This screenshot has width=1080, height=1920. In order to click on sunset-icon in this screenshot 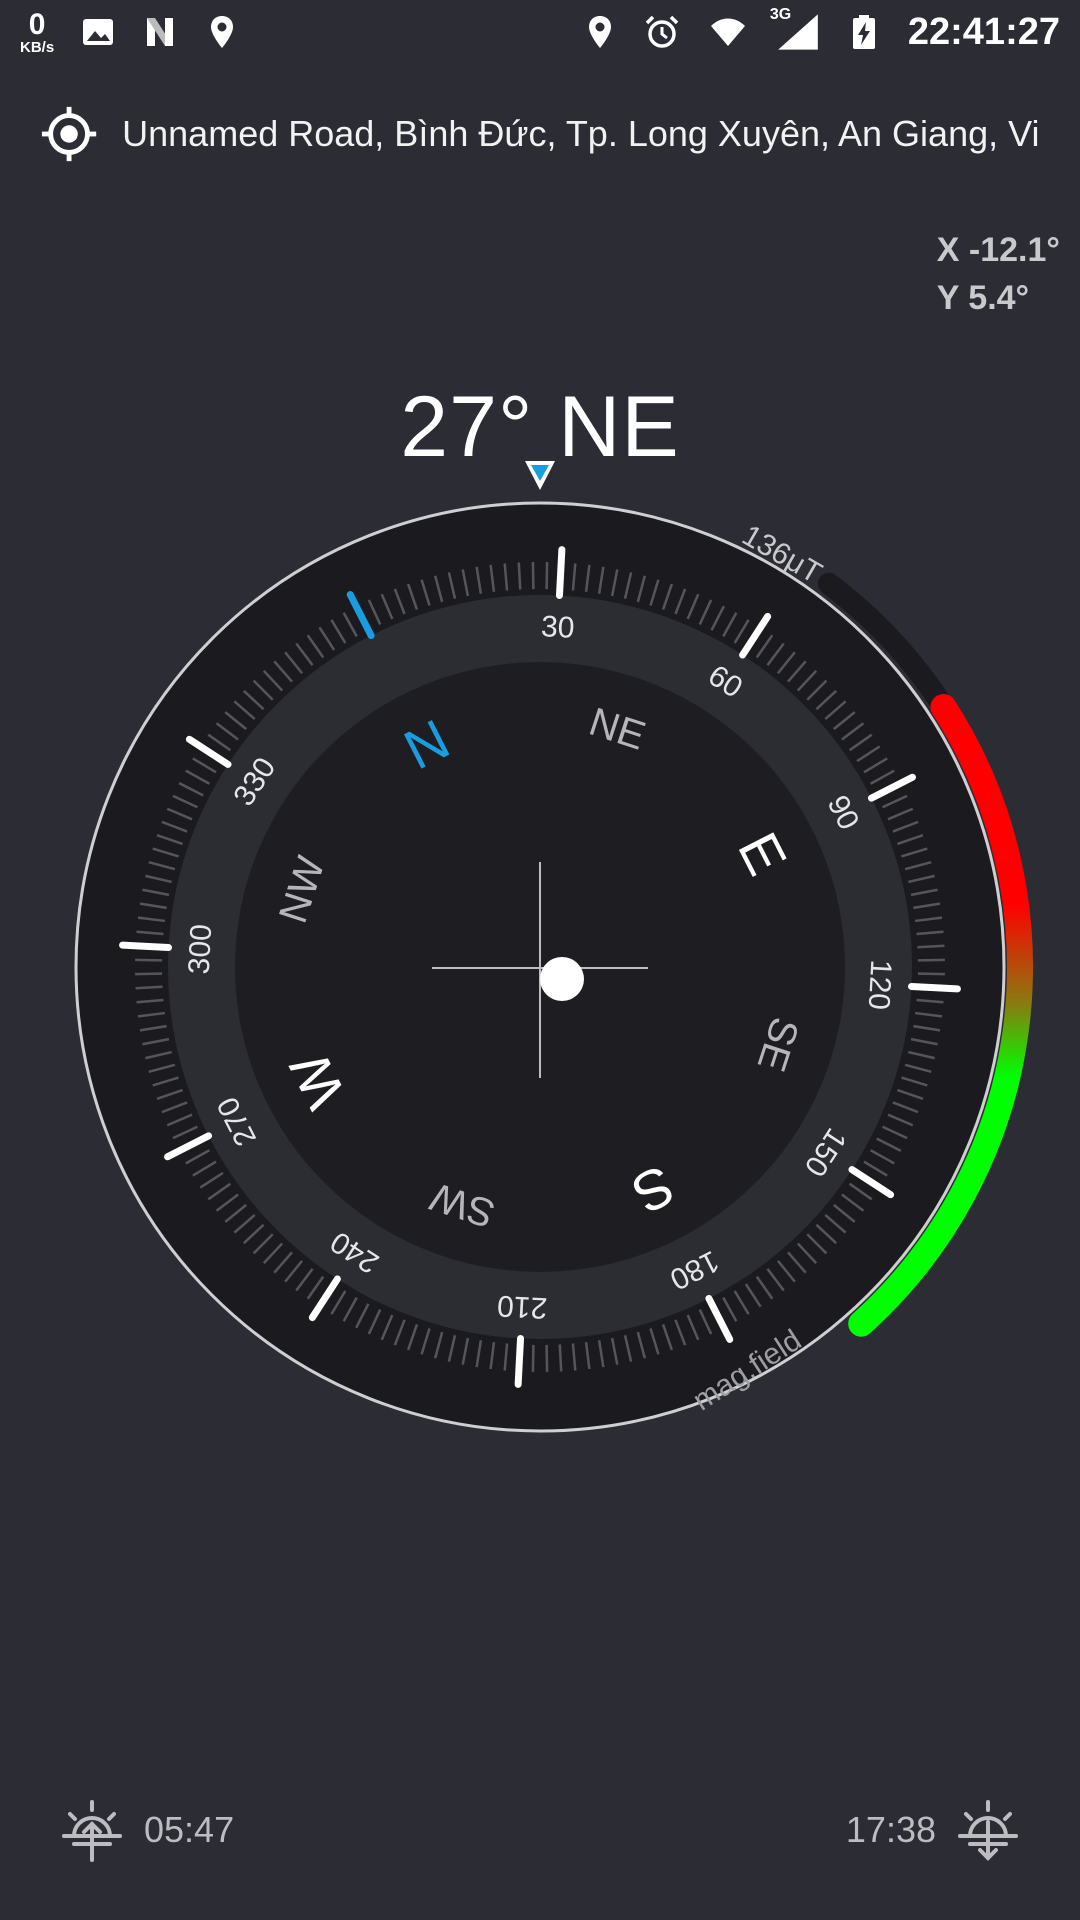, I will do `click(988, 1830)`.